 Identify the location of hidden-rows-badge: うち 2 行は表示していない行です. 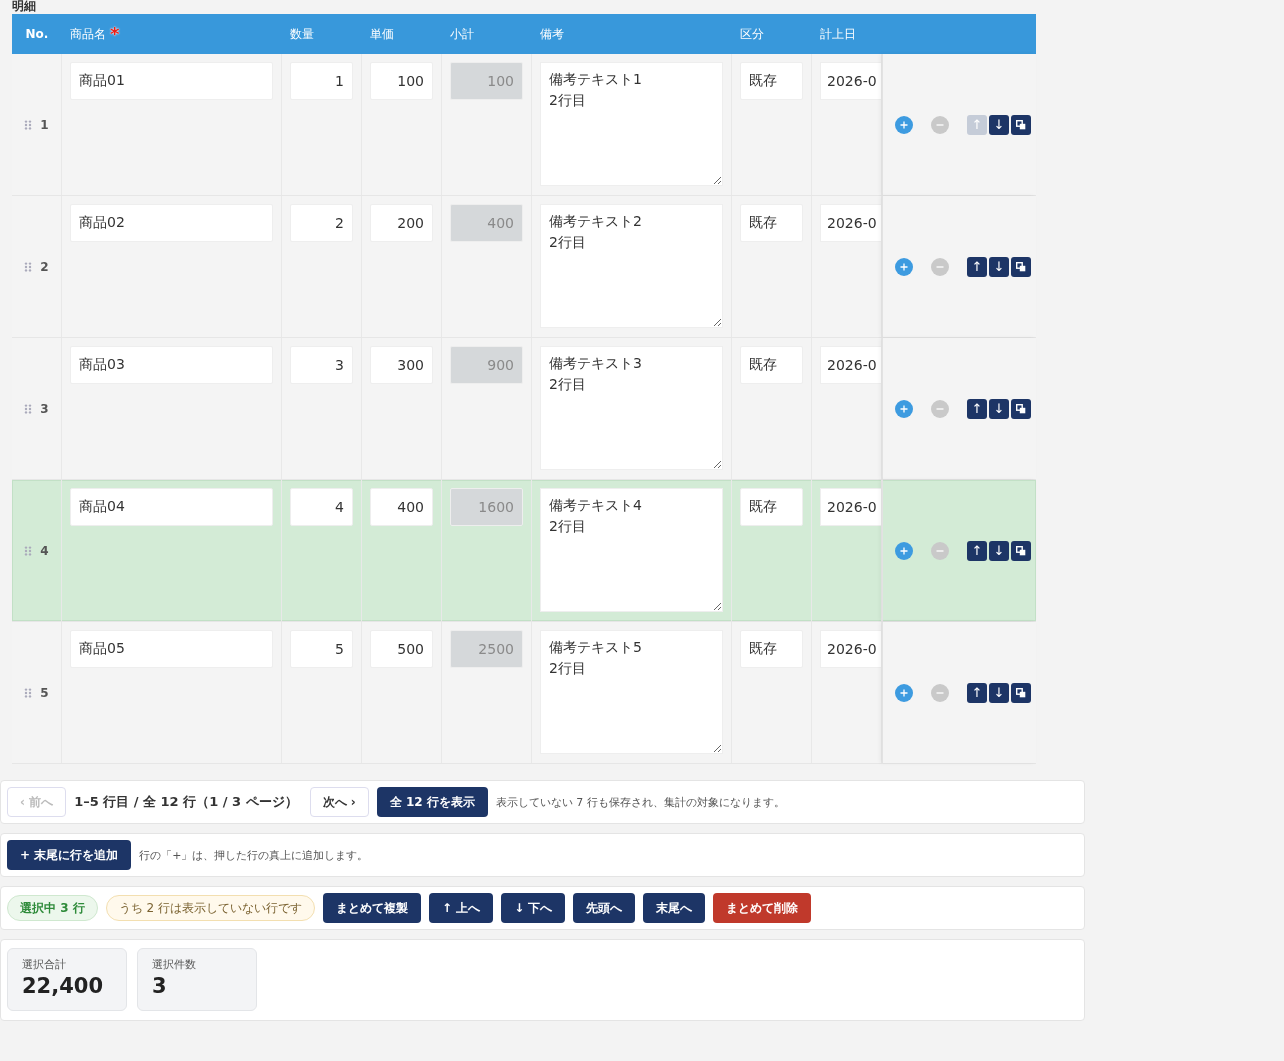
(210, 908).